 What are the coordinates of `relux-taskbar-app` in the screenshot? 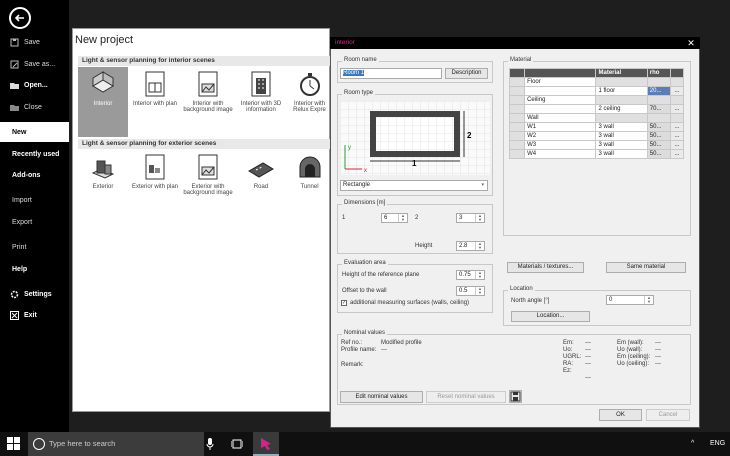 It's located at (266, 444).